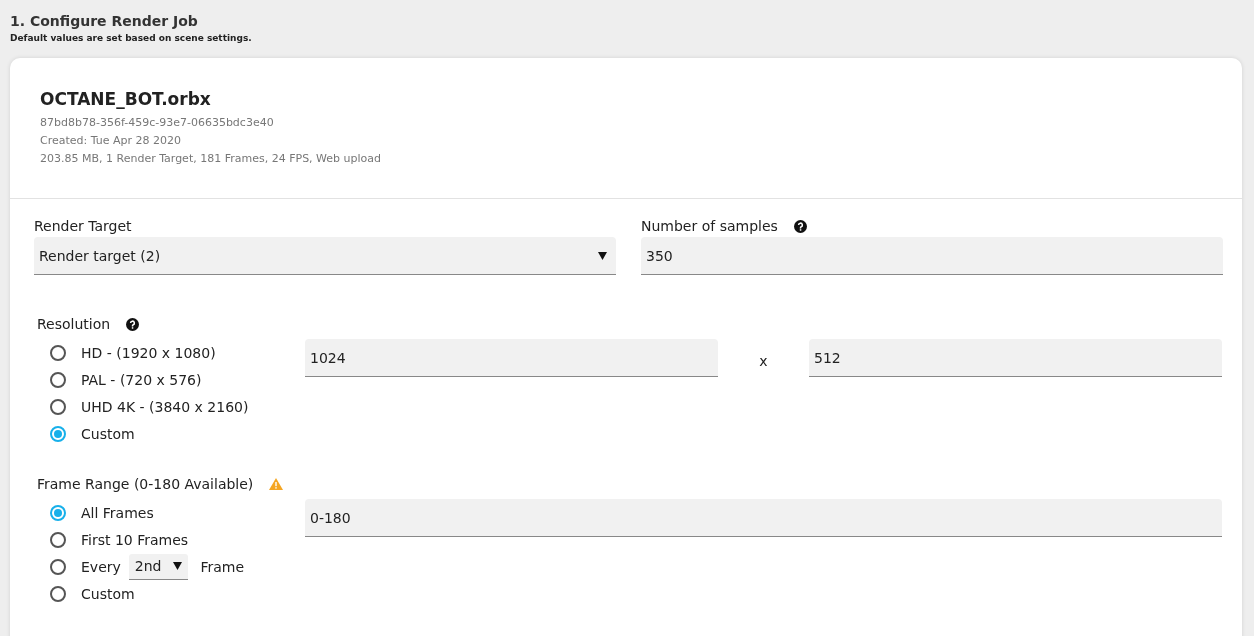 This screenshot has height=636, width=1254. I want to click on width-field: 1024, so click(511, 358).